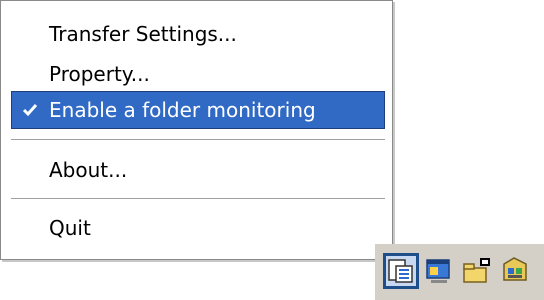 This screenshot has width=544, height=300. Describe the element at coordinates (70, 228) in the screenshot. I see `menu-item-label: Quit` at that location.